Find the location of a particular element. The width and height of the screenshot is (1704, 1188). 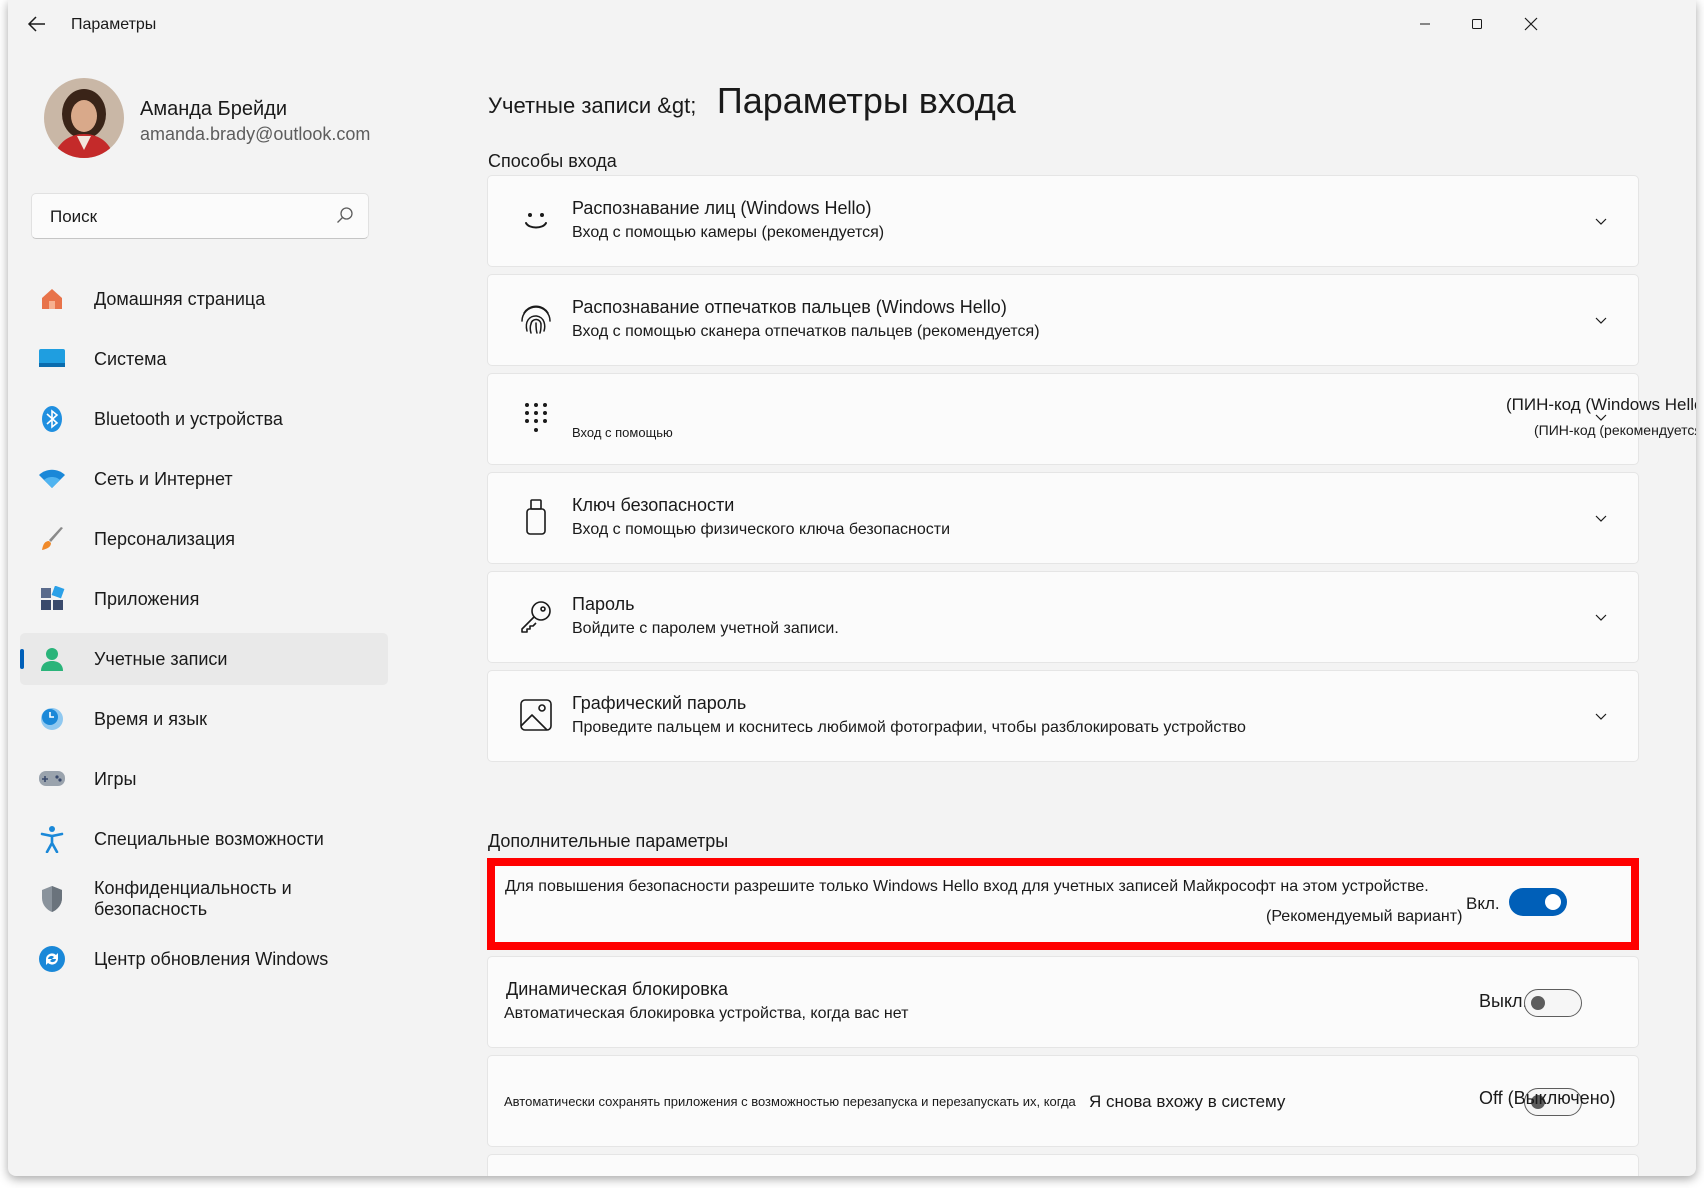

nav-item-bluetooth: Bluetooth и устройства is located at coordinates (204, 419).